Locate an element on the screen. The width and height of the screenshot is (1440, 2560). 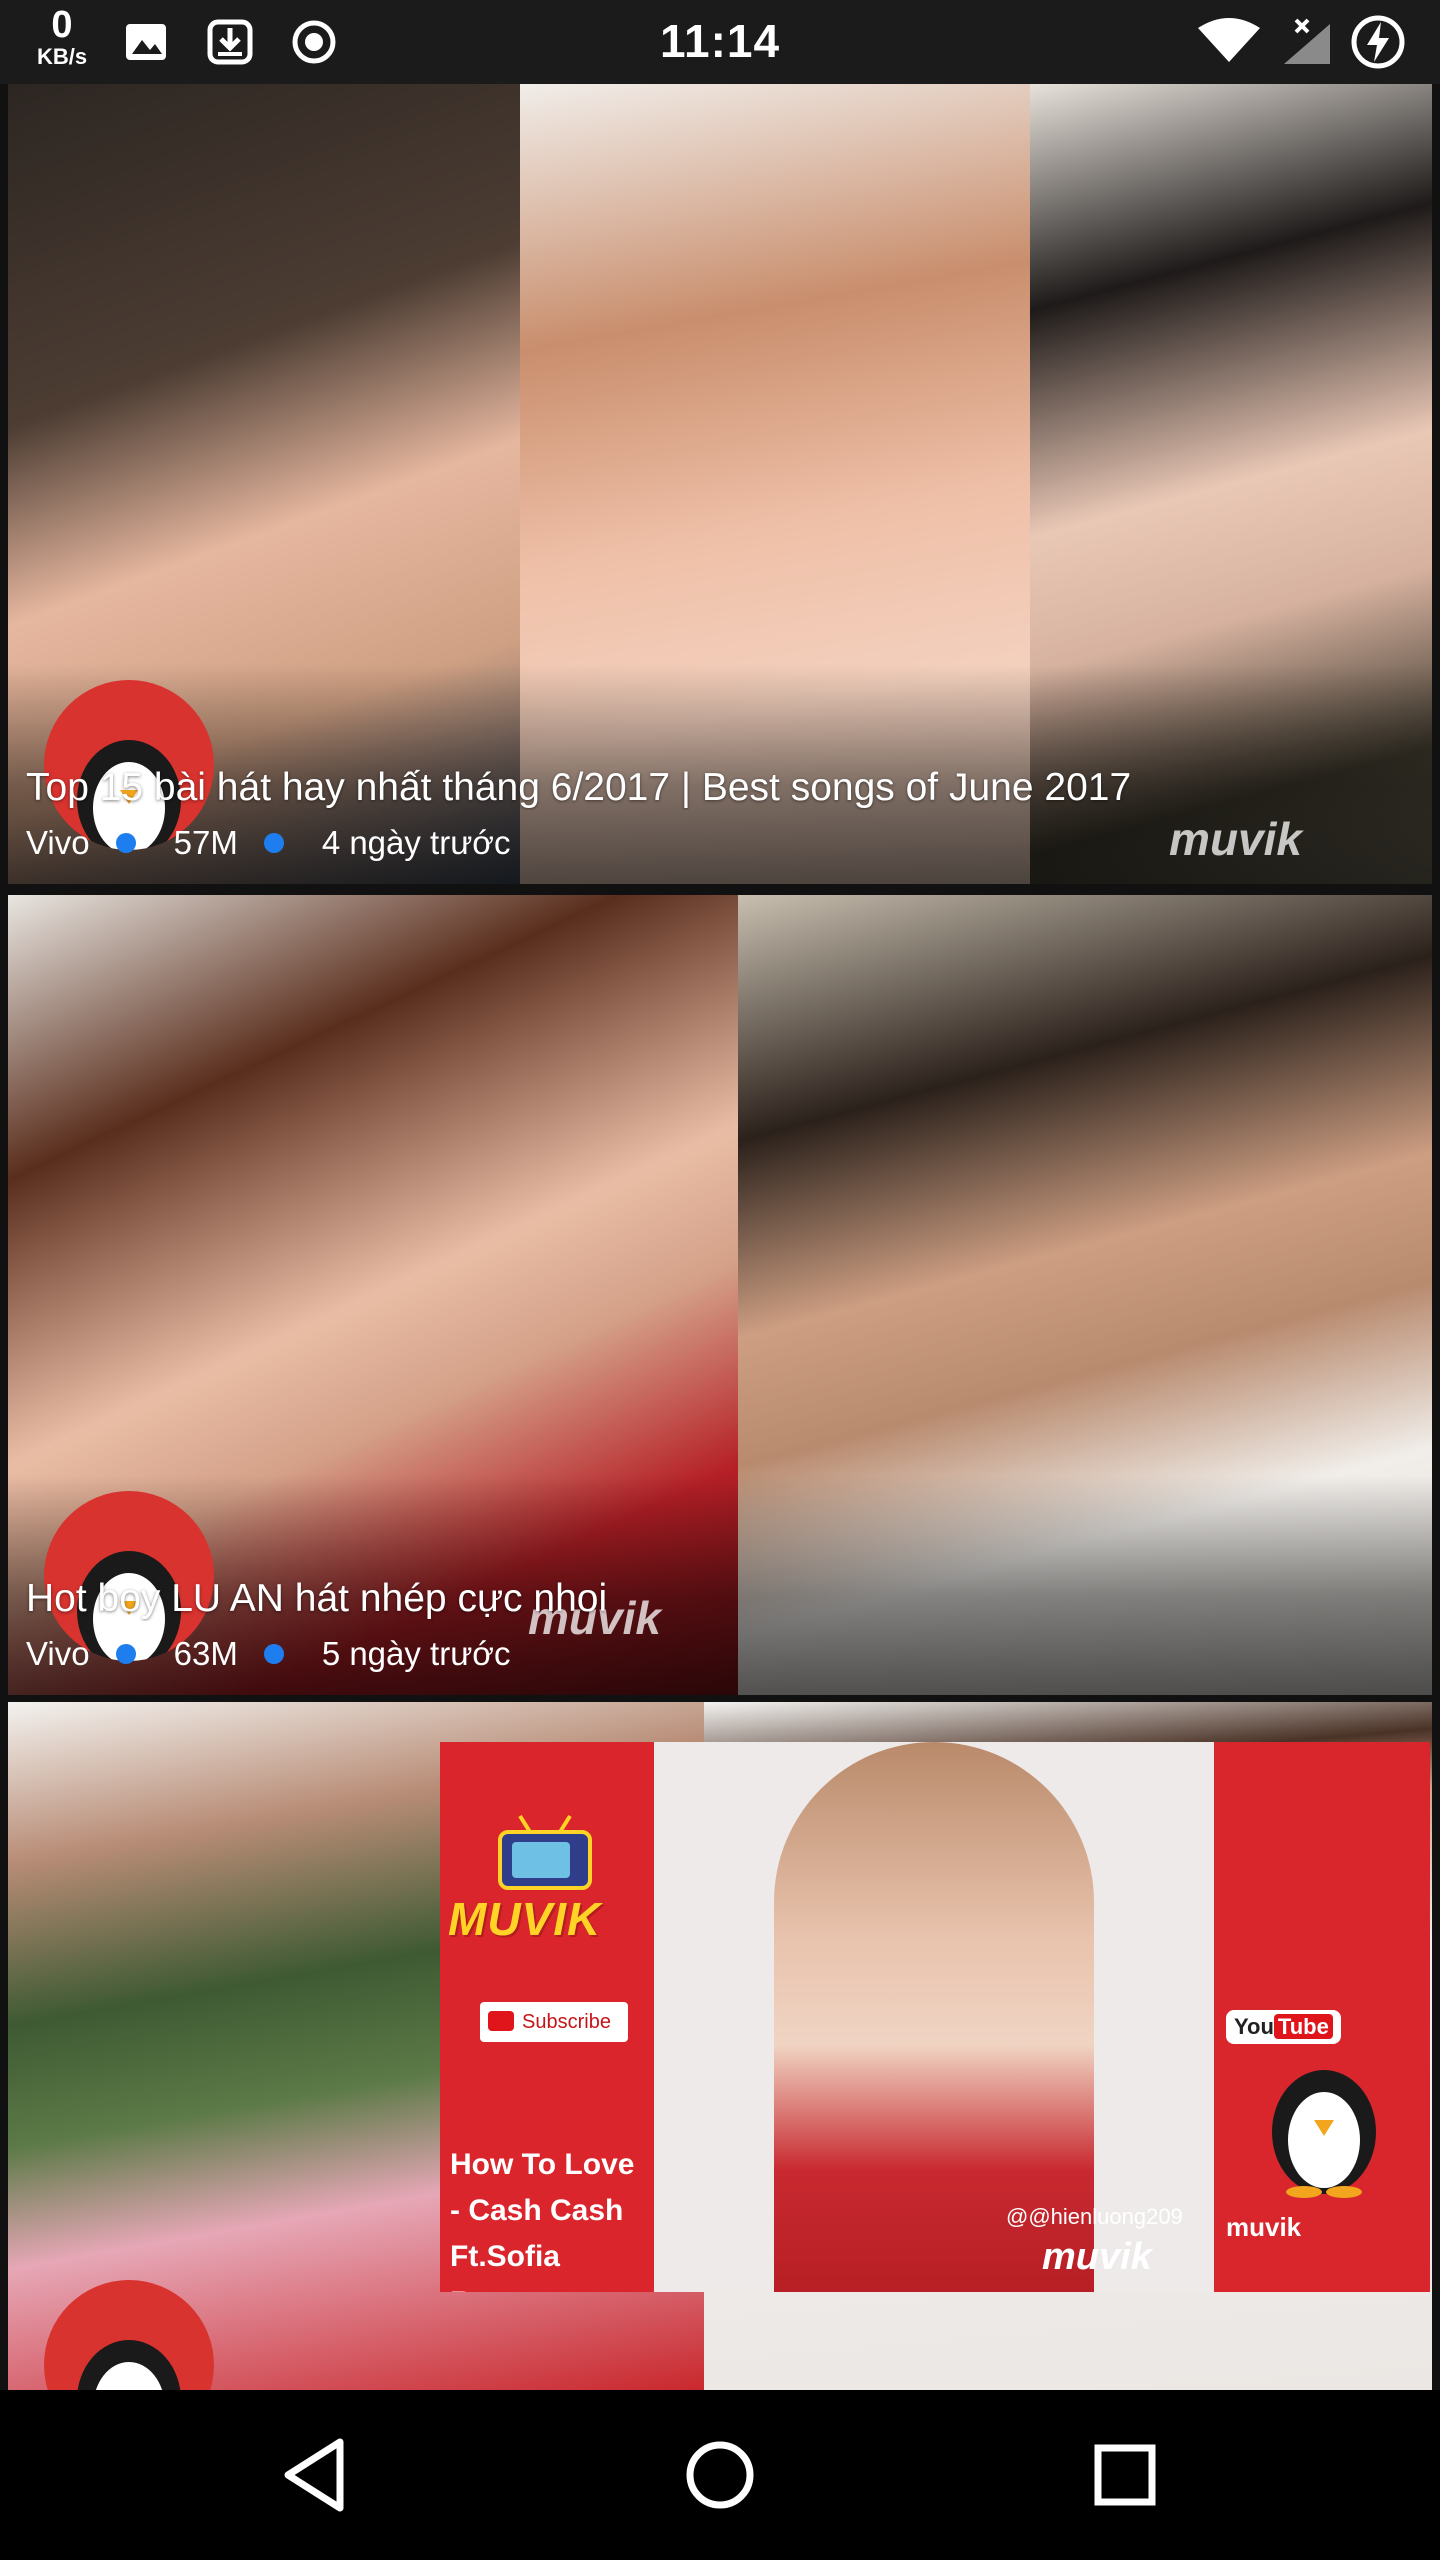
image-icon is located at coordinates (146, 42).